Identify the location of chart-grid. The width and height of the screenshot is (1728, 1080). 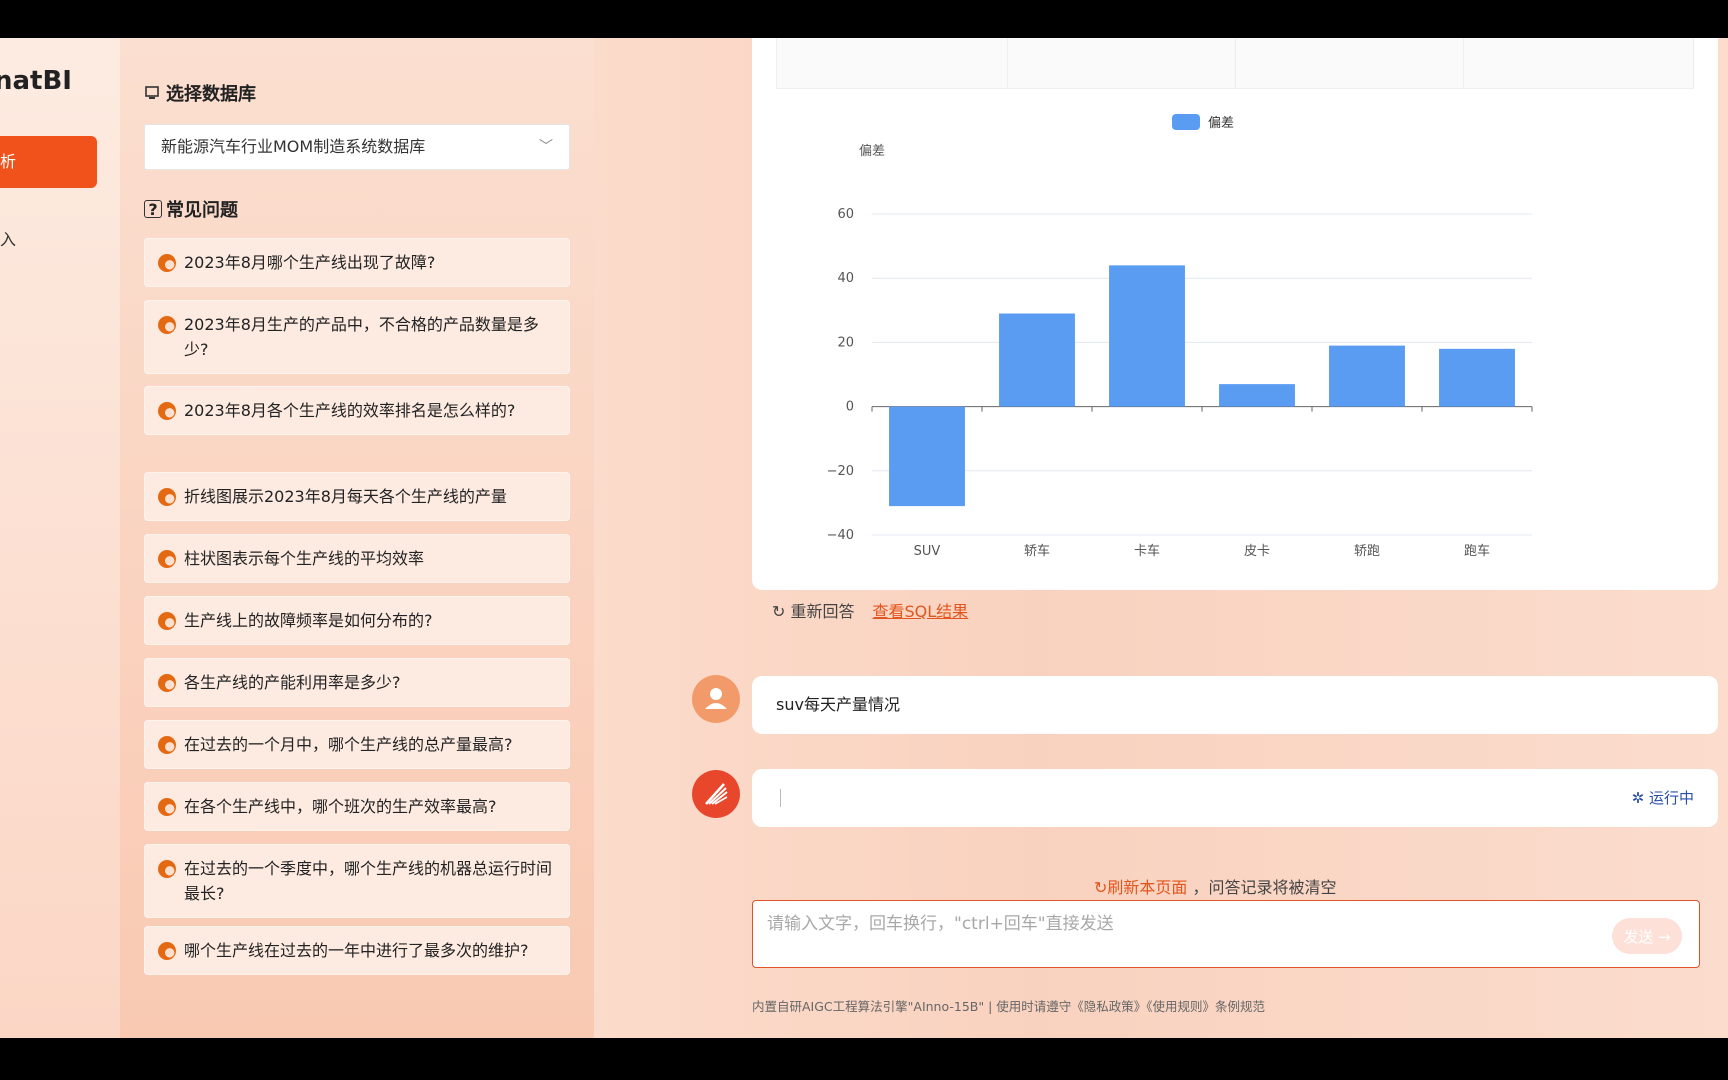
(1202, 374).